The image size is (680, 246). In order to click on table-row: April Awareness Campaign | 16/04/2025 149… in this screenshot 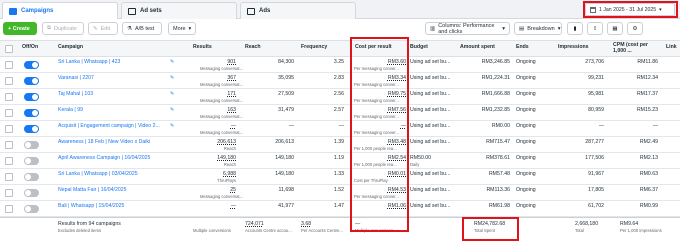, I will do `click(340, 161)`.